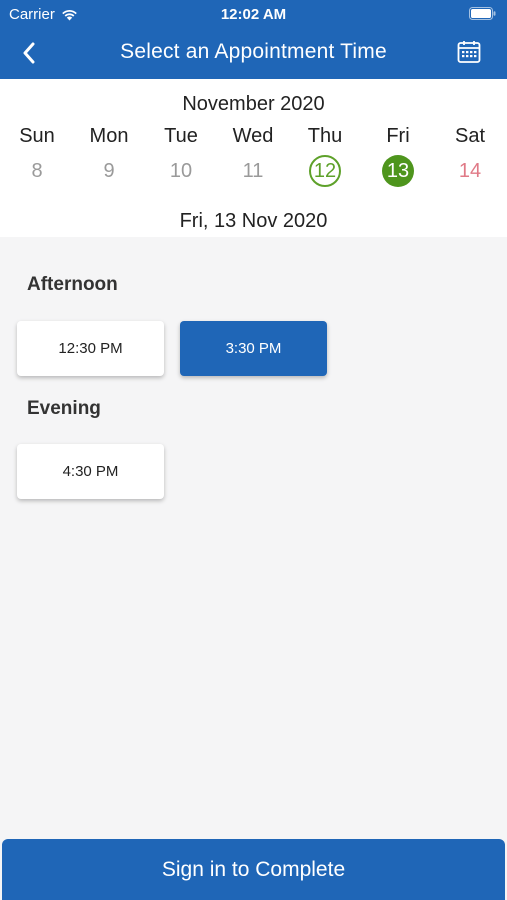  I want to click on status-bar: Carrier 12:02 AM, so click(253, 14).